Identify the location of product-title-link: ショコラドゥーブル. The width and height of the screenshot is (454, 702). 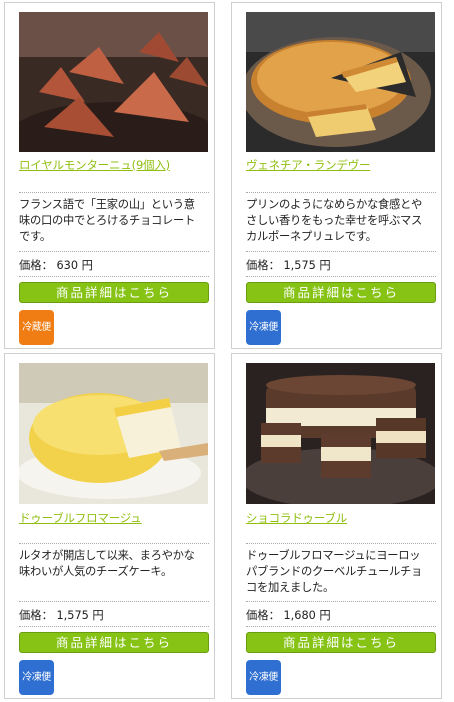
(341, 518).